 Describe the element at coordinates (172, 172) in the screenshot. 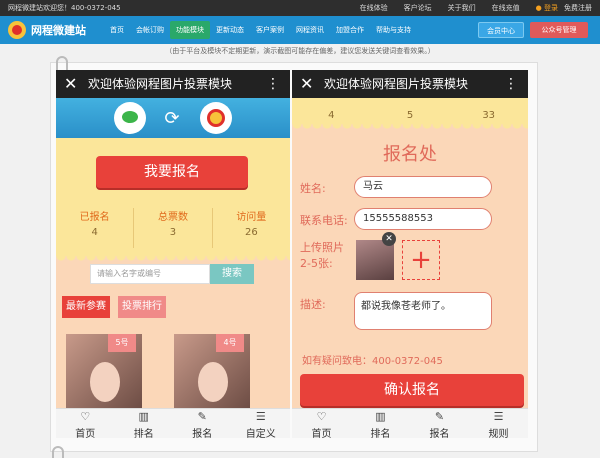

I see `register-button: 我要报名` at that location.